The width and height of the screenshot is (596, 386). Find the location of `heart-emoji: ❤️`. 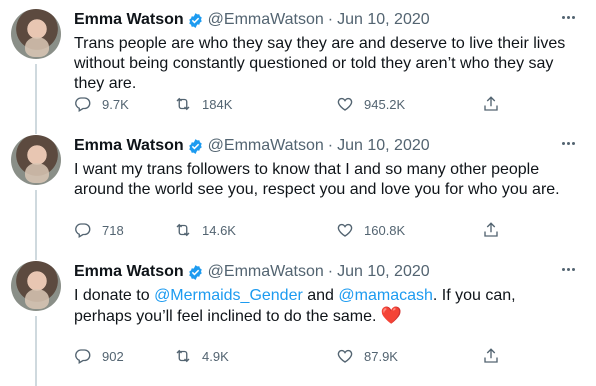

heart-emoji: ❤️ is located at coordinates (391, 315).